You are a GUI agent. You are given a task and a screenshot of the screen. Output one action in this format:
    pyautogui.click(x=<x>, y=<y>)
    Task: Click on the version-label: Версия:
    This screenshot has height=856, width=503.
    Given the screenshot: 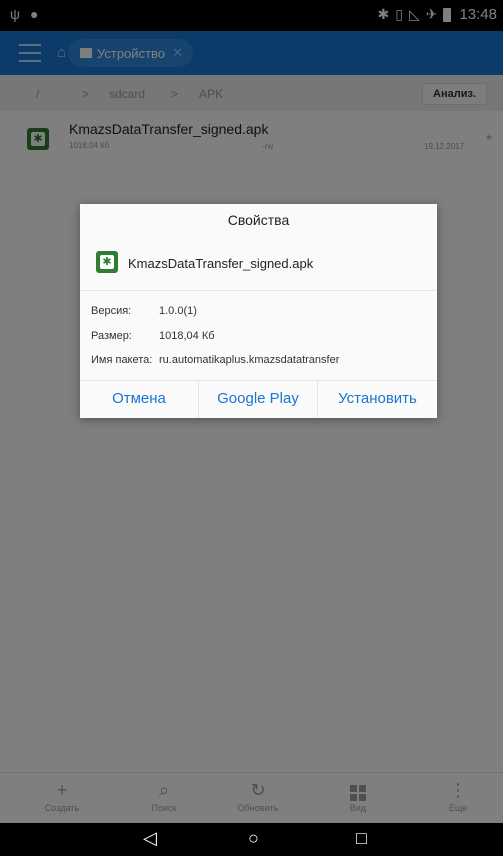 What is the action you would take?
    pyautogui.click(x=111, y=311)
    